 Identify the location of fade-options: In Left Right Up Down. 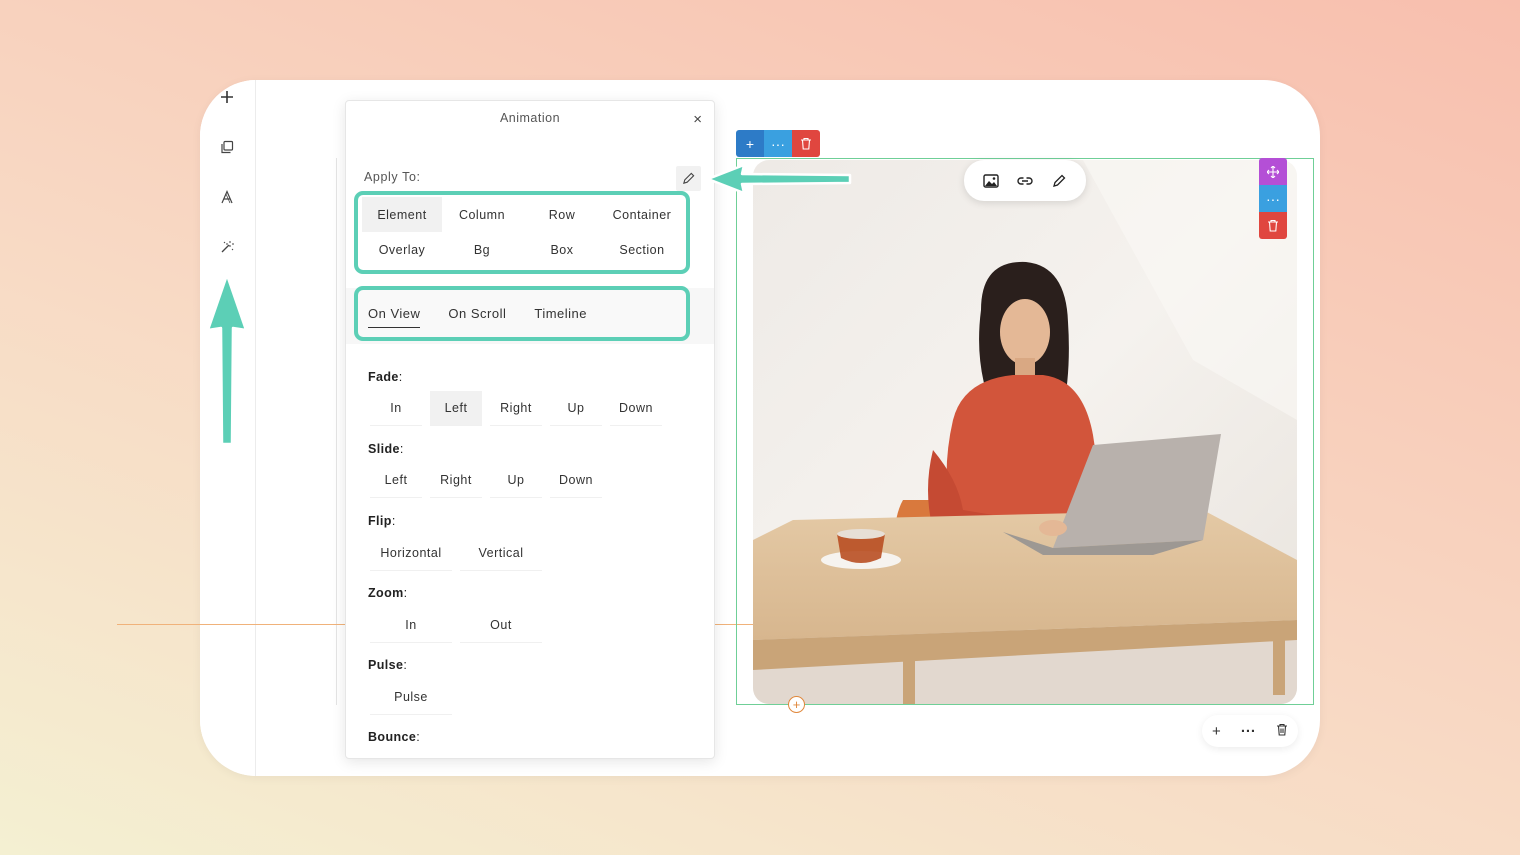
(516, 408).